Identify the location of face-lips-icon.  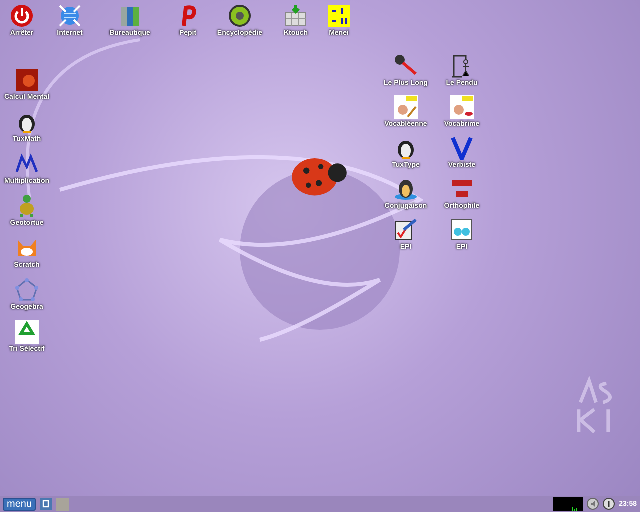
(462, 107).